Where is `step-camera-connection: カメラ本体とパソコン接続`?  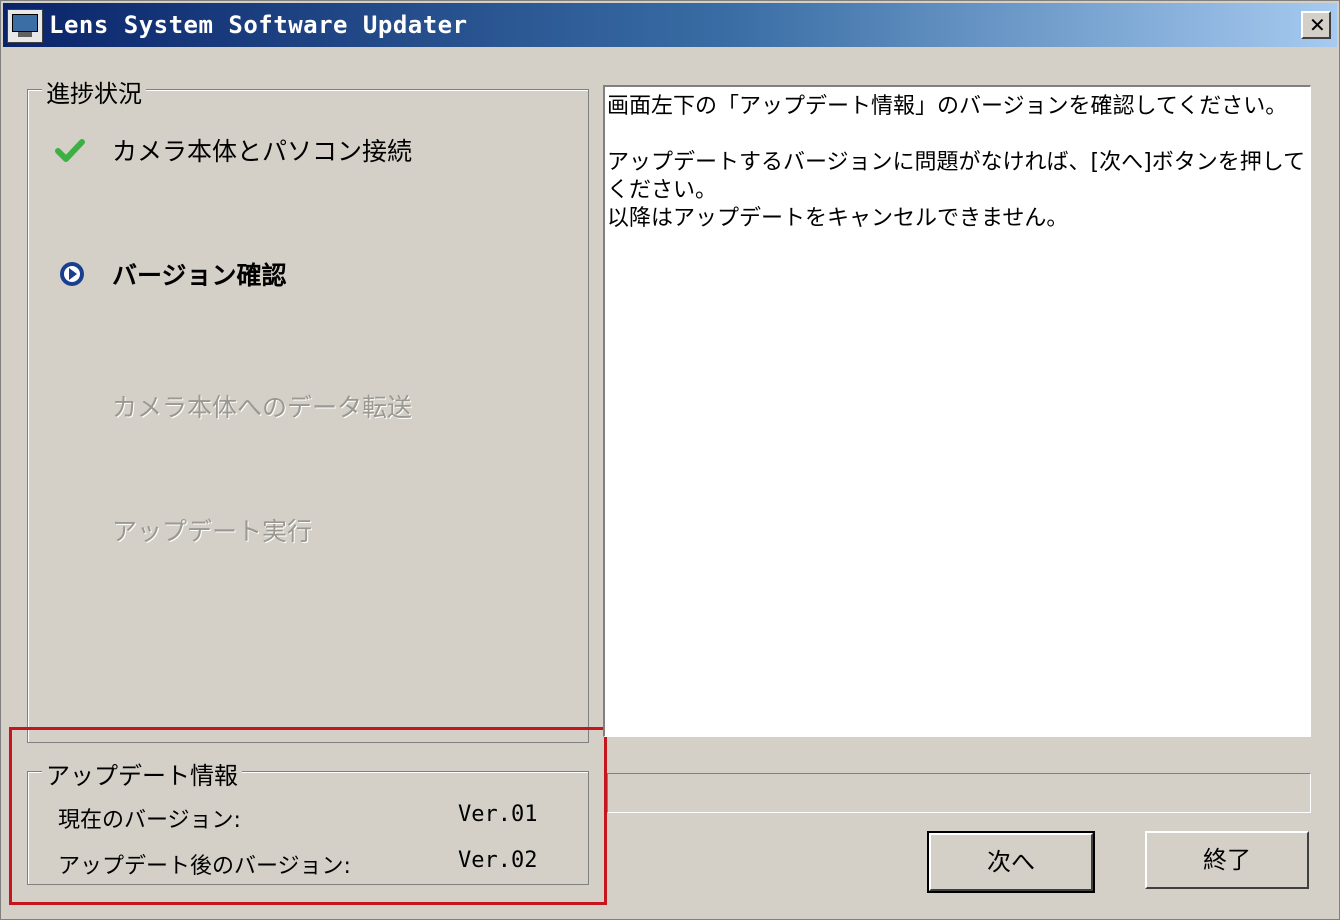 step-camera-connection: カメラ本体とパソコン接続 is located at coordinates (306, 150).